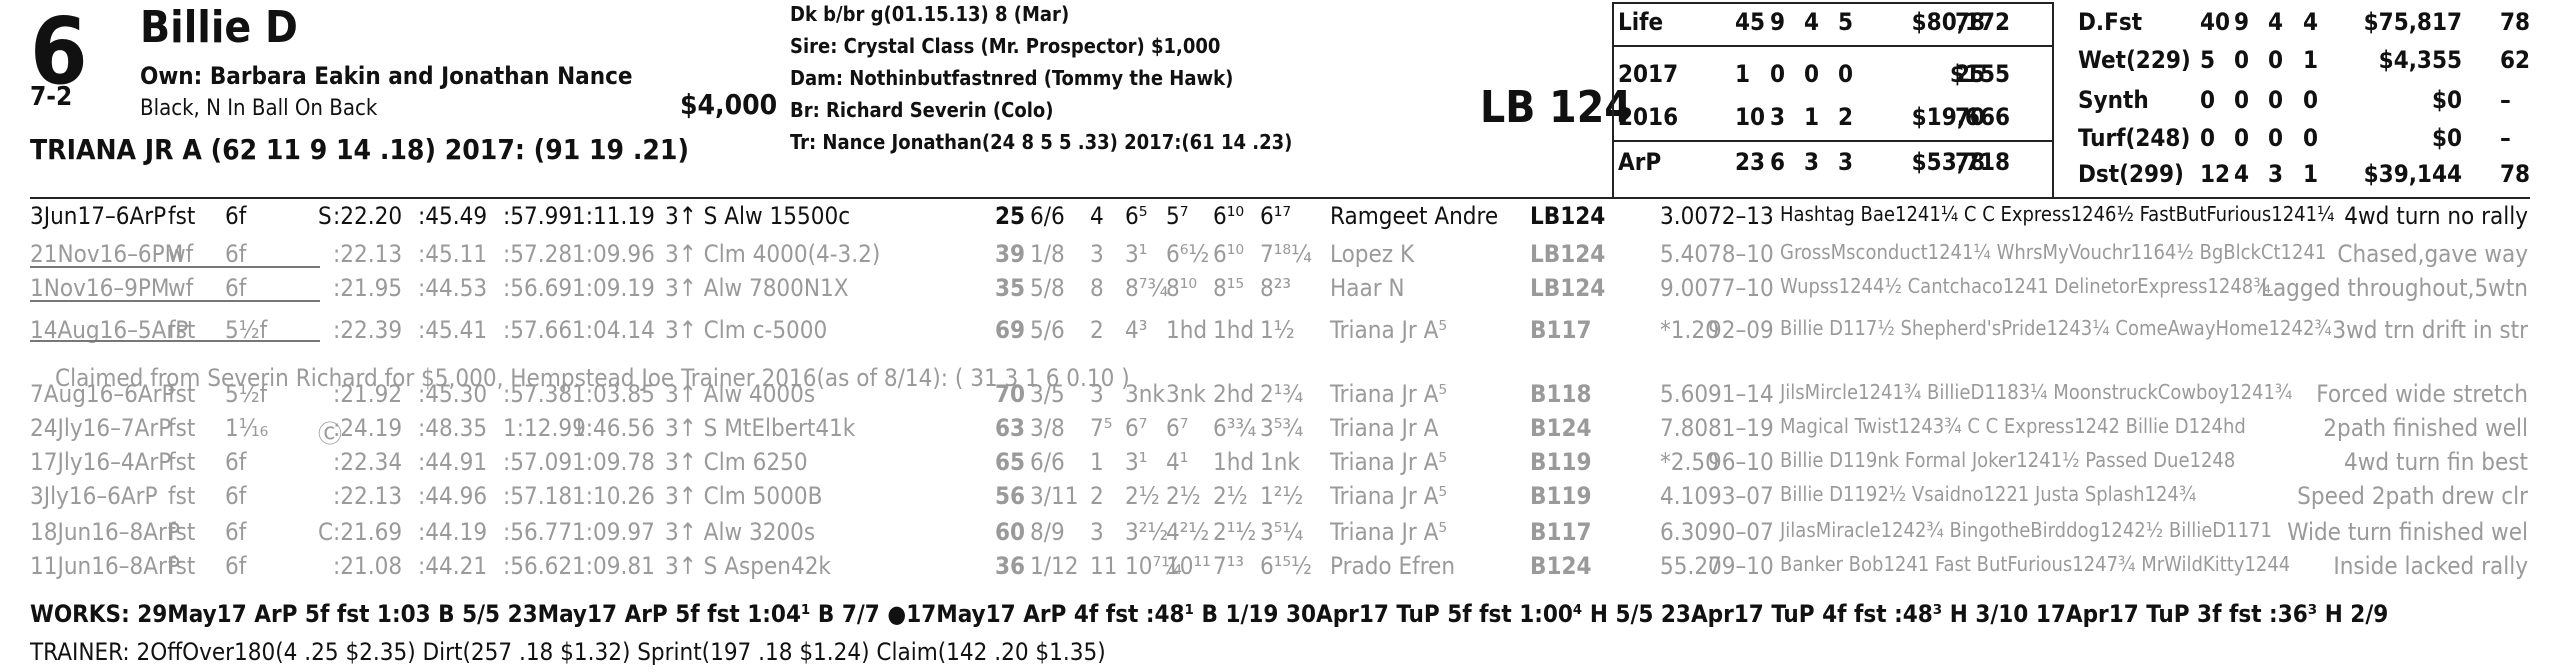 This screenshot has width=2550, height=672. I want to click on pedigree-dam: Dam: Nothinbutfastnred (Tommy the Hawk), so click(1012, 78).